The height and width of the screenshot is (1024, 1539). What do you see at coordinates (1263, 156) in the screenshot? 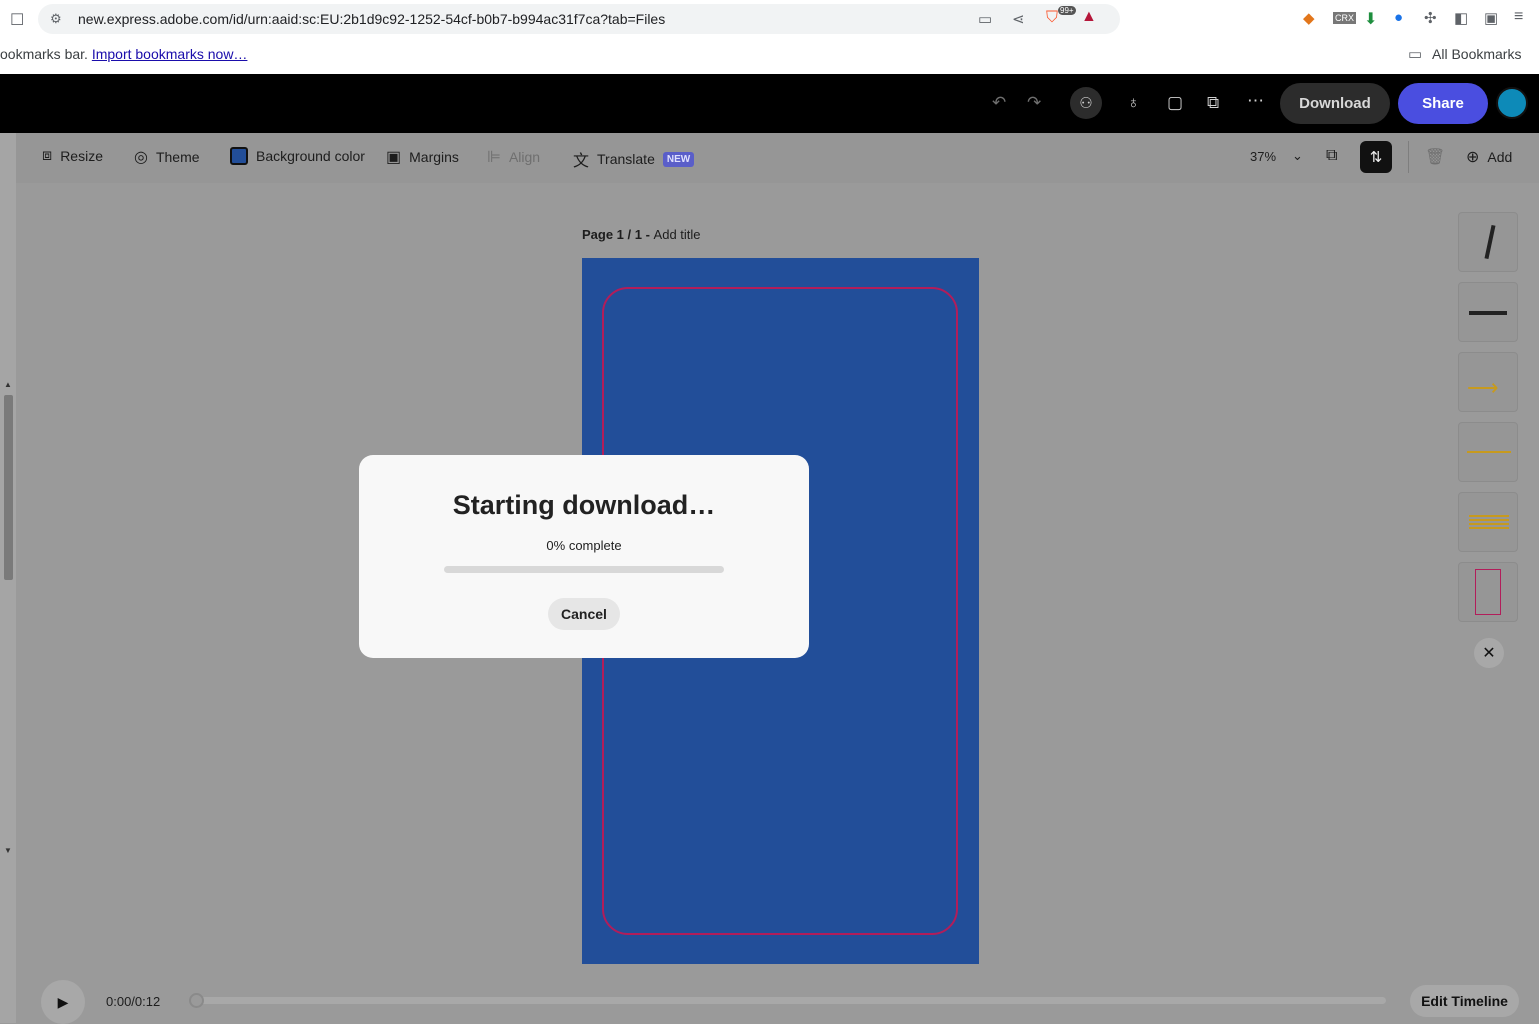
I see `zoom-value: 37%` at bounding box center [1263, 156].